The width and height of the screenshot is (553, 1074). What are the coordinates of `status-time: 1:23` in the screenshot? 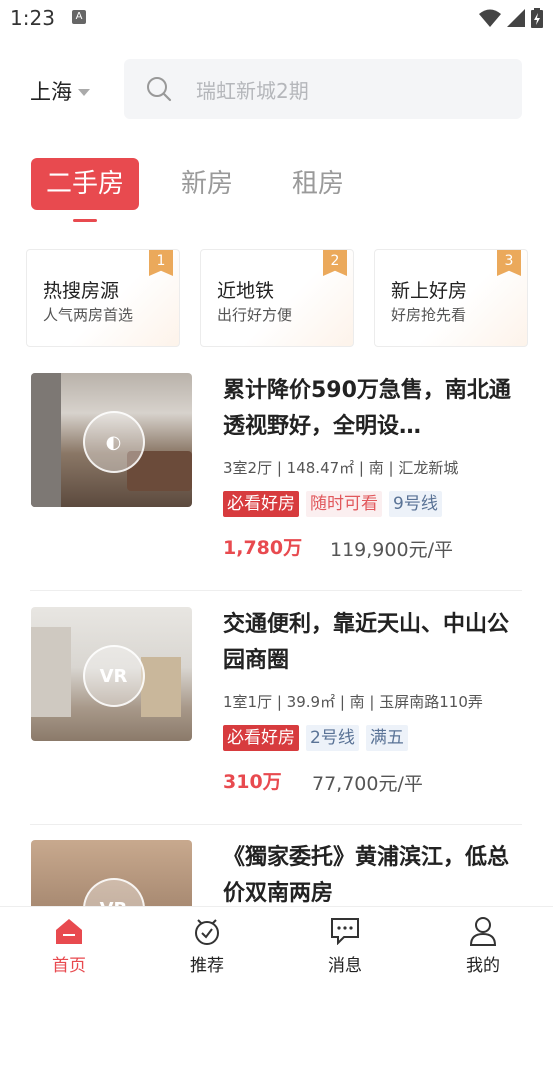 It's located at (32, 18).